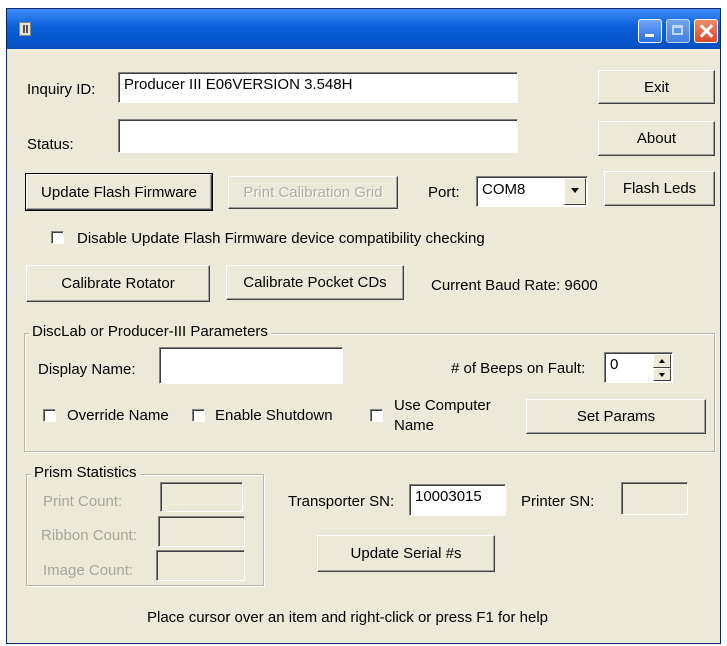 The image size is (727, 646). I want to click on current-baud-rate: Current Baud Rate: 9600, so click(514, 285).